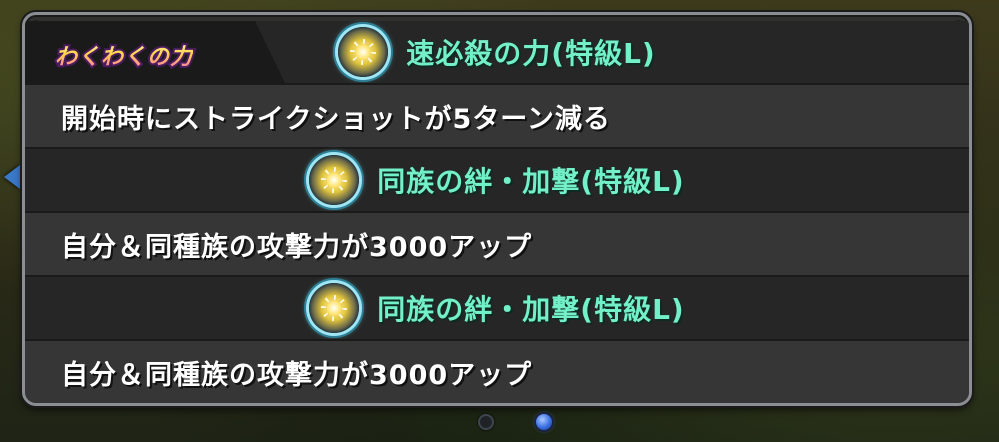  Describe the element at coordinates (499, 422) in the screenshot. I see `page-indicator` at that location.